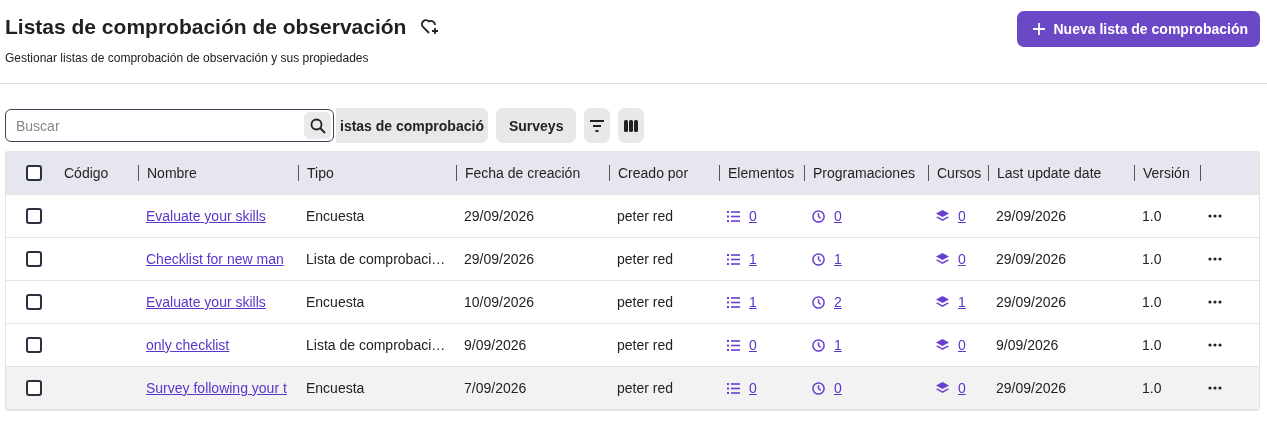  Describe the element at coordinates (34, 173) in the screenshot. I see `select-all-checkbox` at that location.